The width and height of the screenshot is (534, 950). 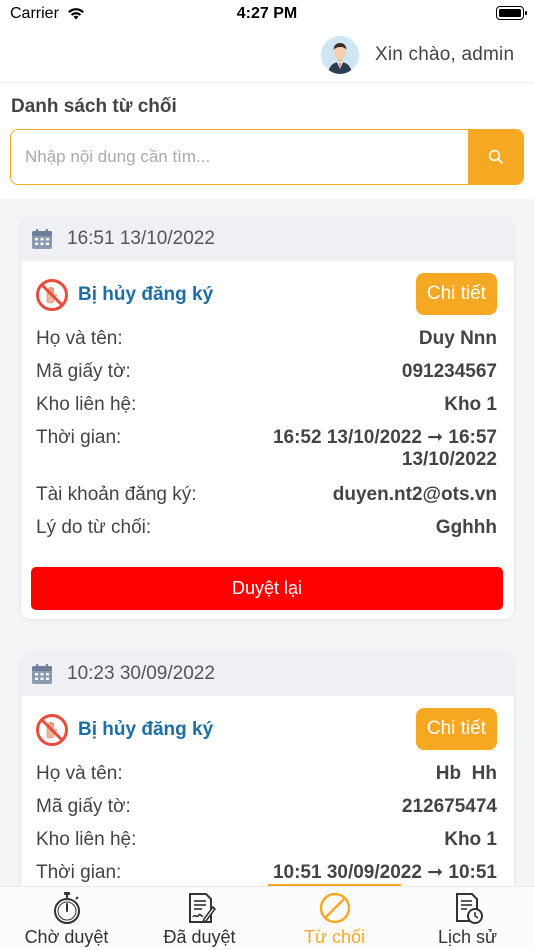 I want to click on search-input, so click(x=239, y=157).